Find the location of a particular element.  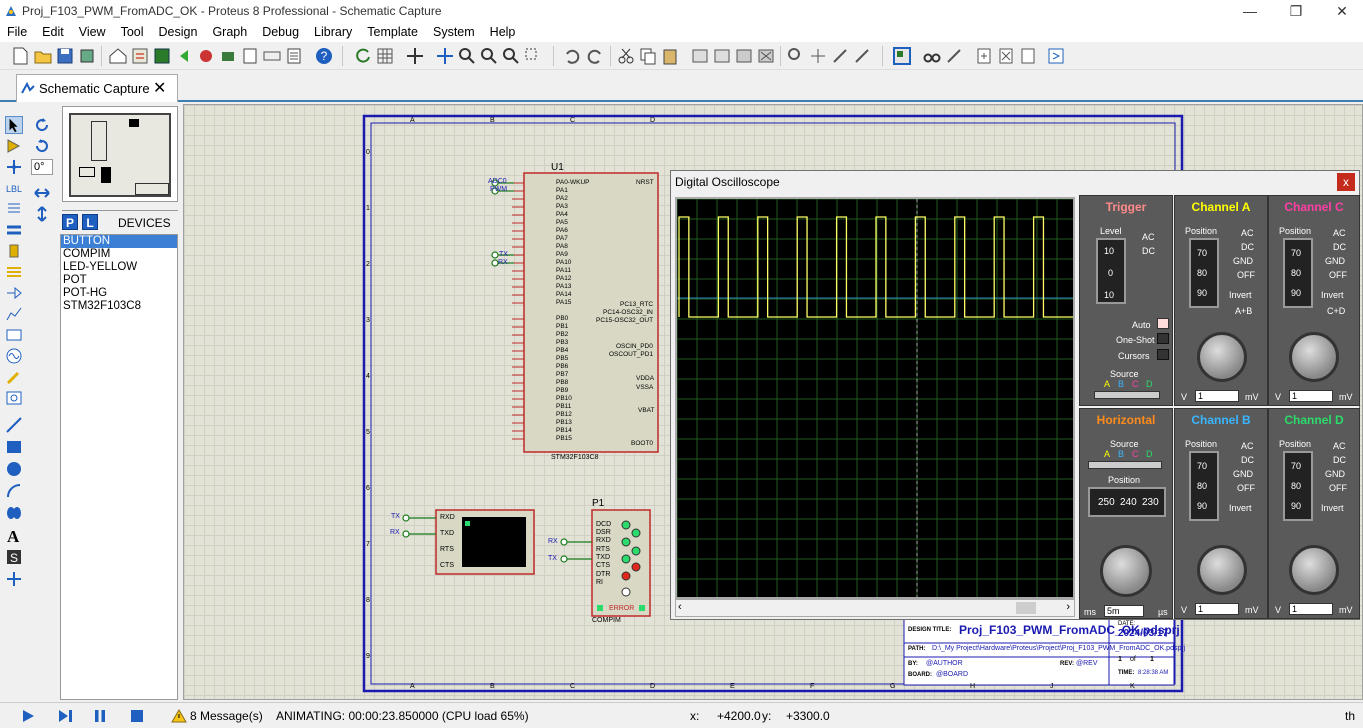

minimize-button: — is located at coordinates (1250, 11).